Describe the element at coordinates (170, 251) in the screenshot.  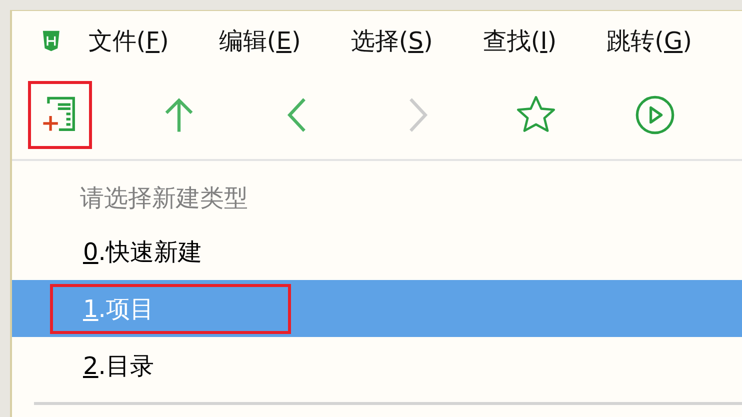
I see `menu-option: 0.快速新建` at that location.